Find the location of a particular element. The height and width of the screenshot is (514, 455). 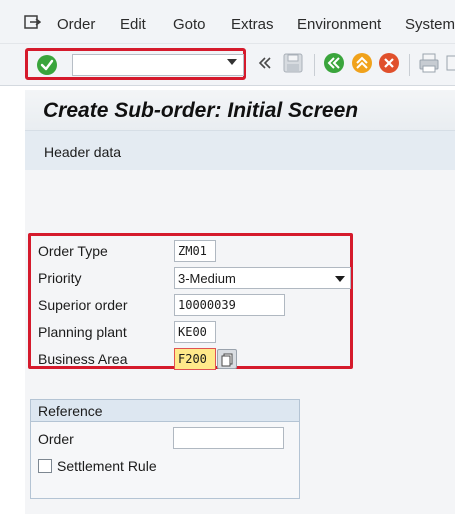

save-icon is located at coordinates (293, 63).